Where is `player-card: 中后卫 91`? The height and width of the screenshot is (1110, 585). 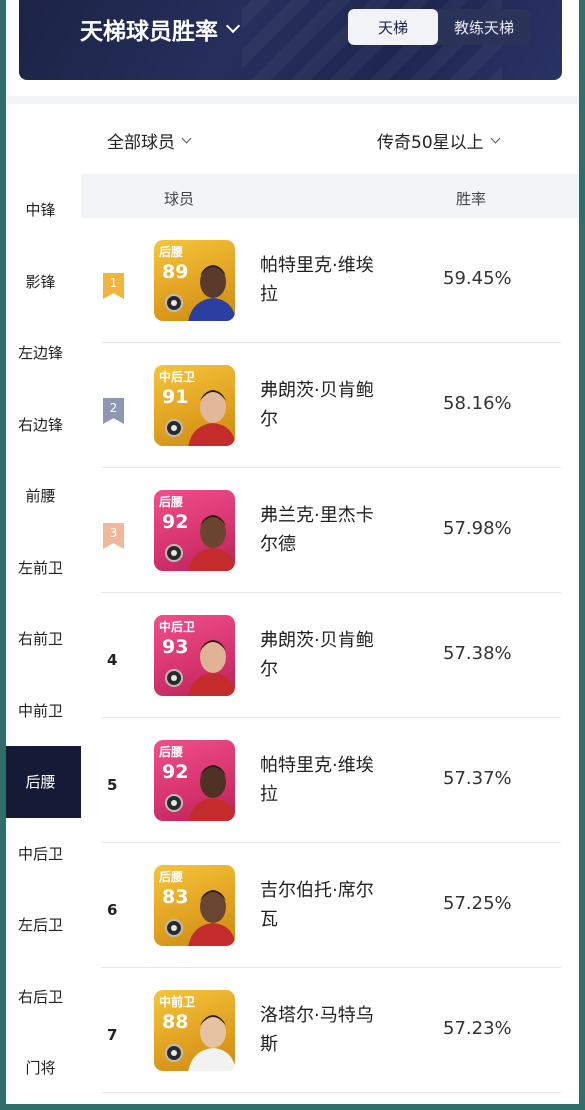 player-card: 中后卫 91 is located at coordinates (194, 405).